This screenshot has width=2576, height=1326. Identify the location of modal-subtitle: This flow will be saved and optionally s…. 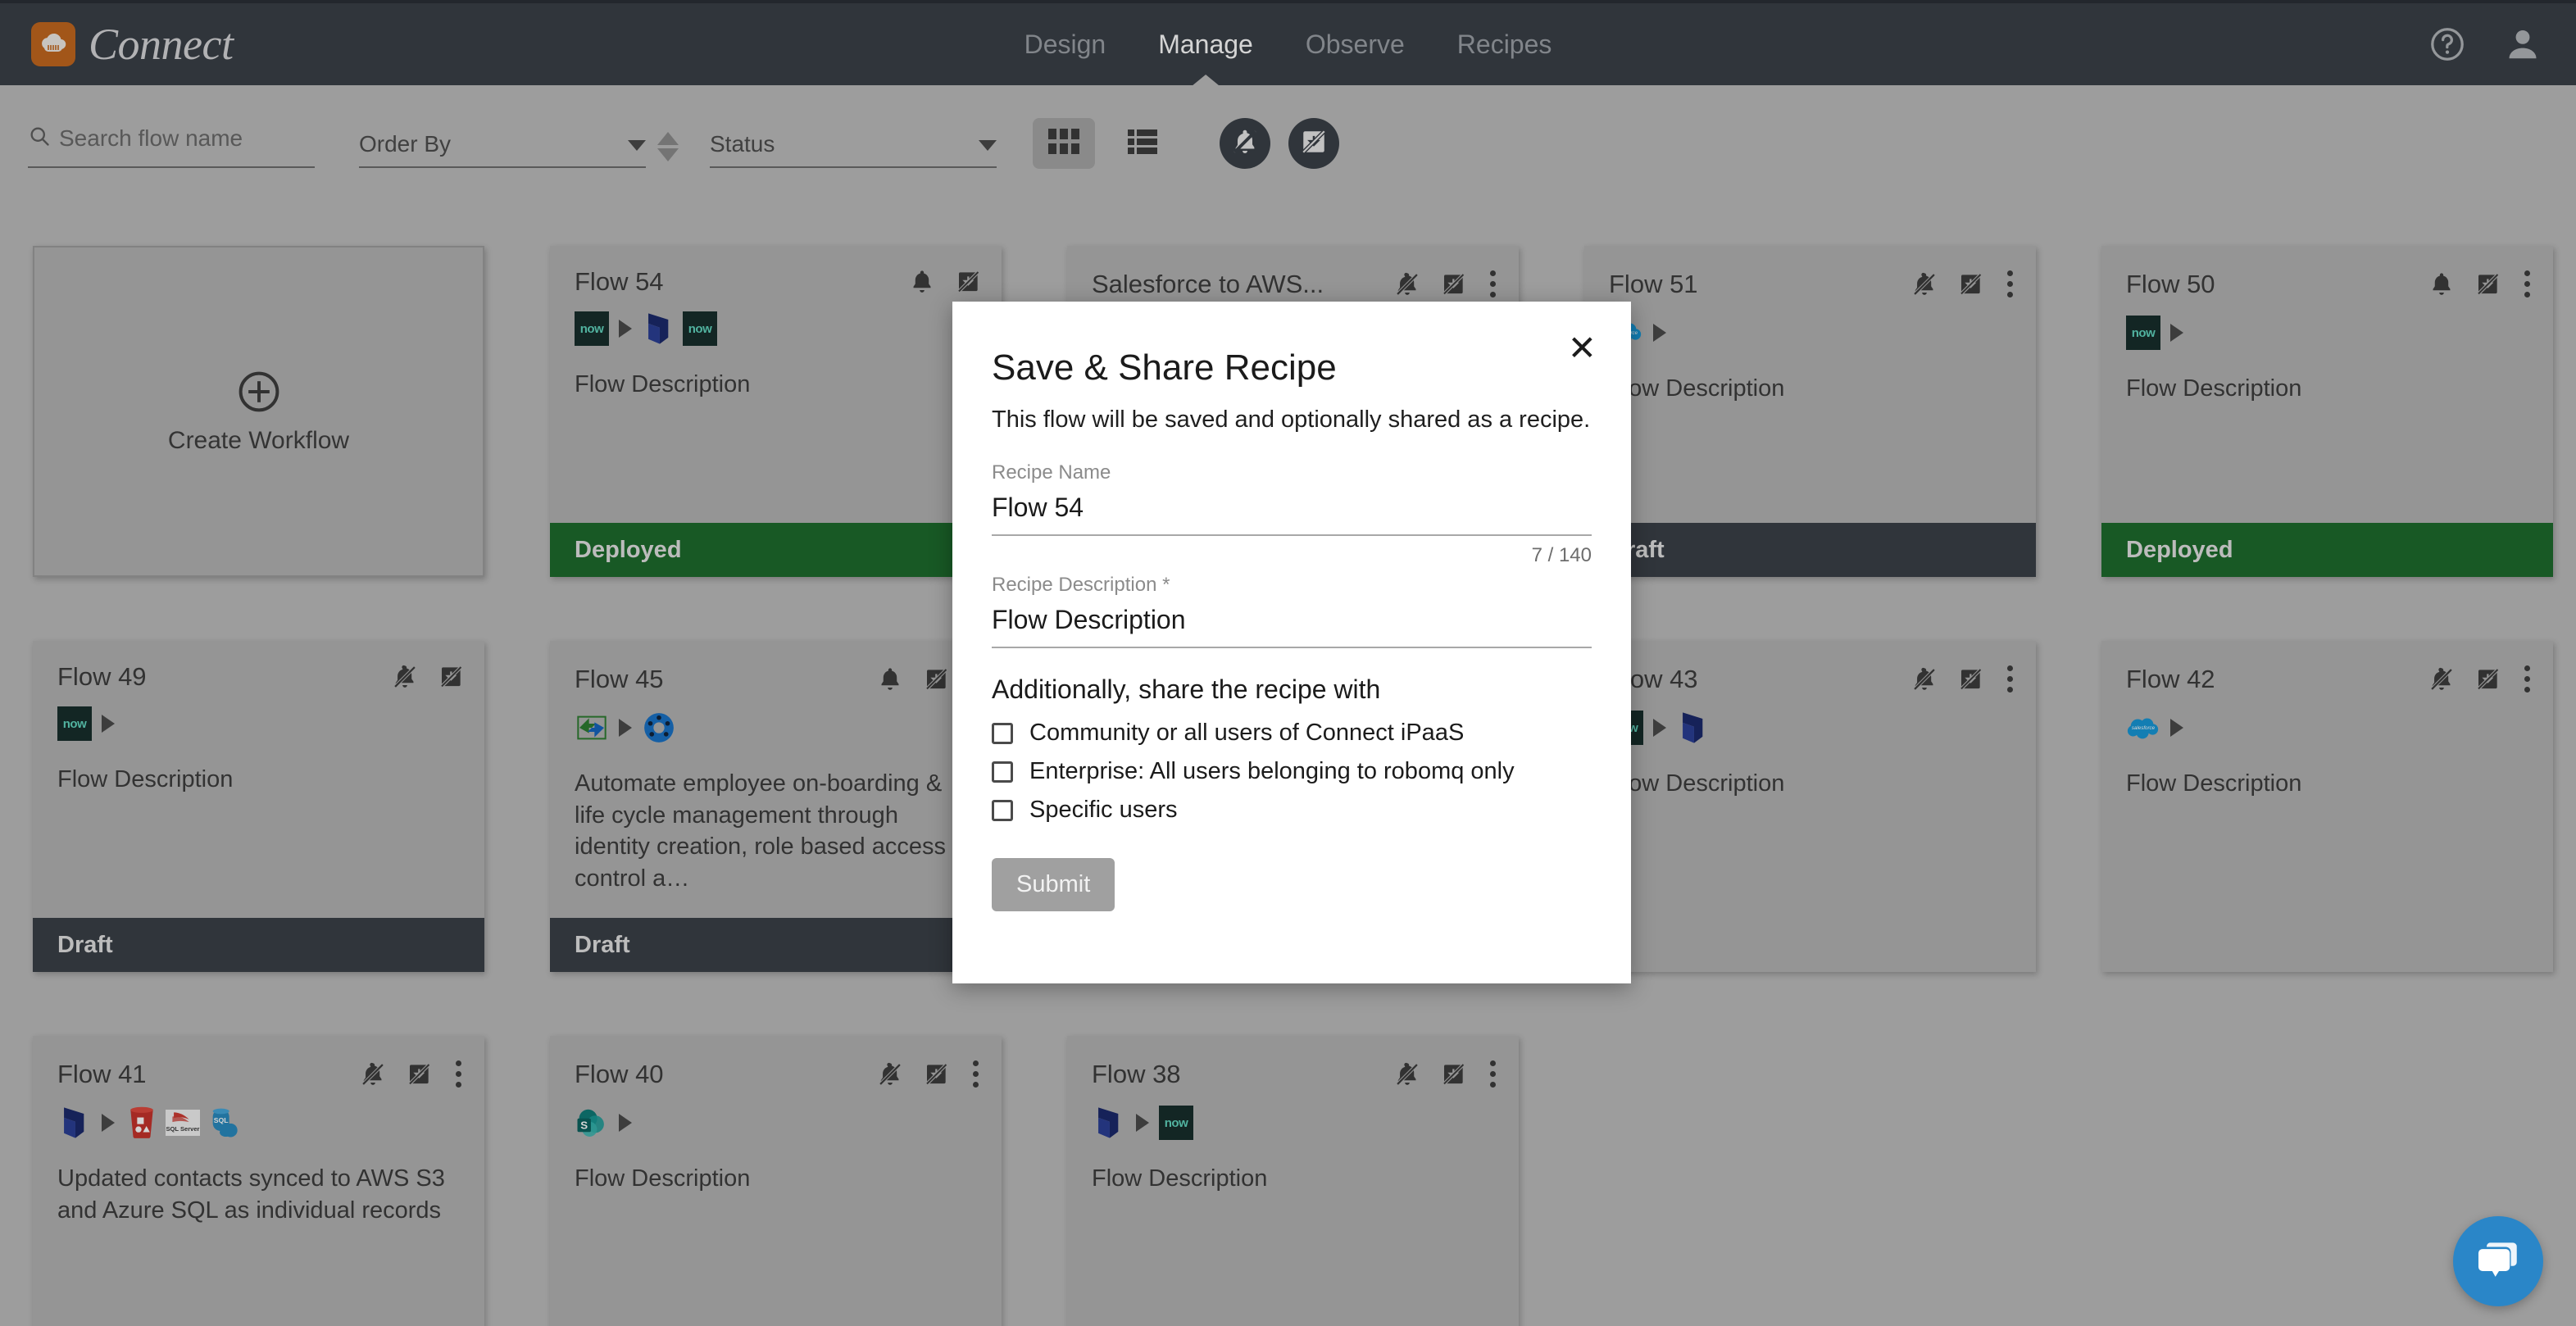
(1291, 419).